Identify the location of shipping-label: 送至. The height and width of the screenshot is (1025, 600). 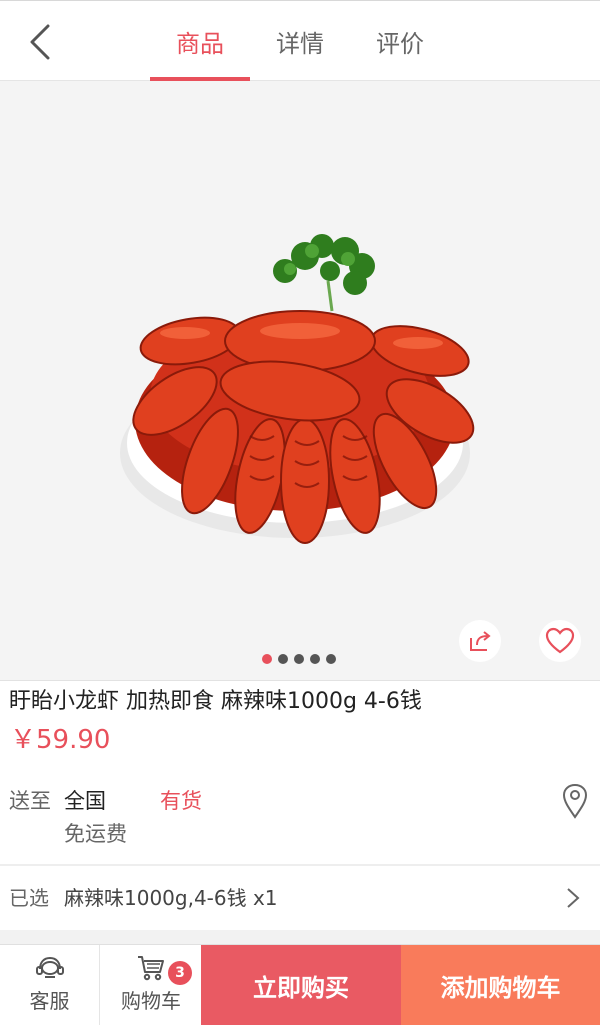
(30, 801).